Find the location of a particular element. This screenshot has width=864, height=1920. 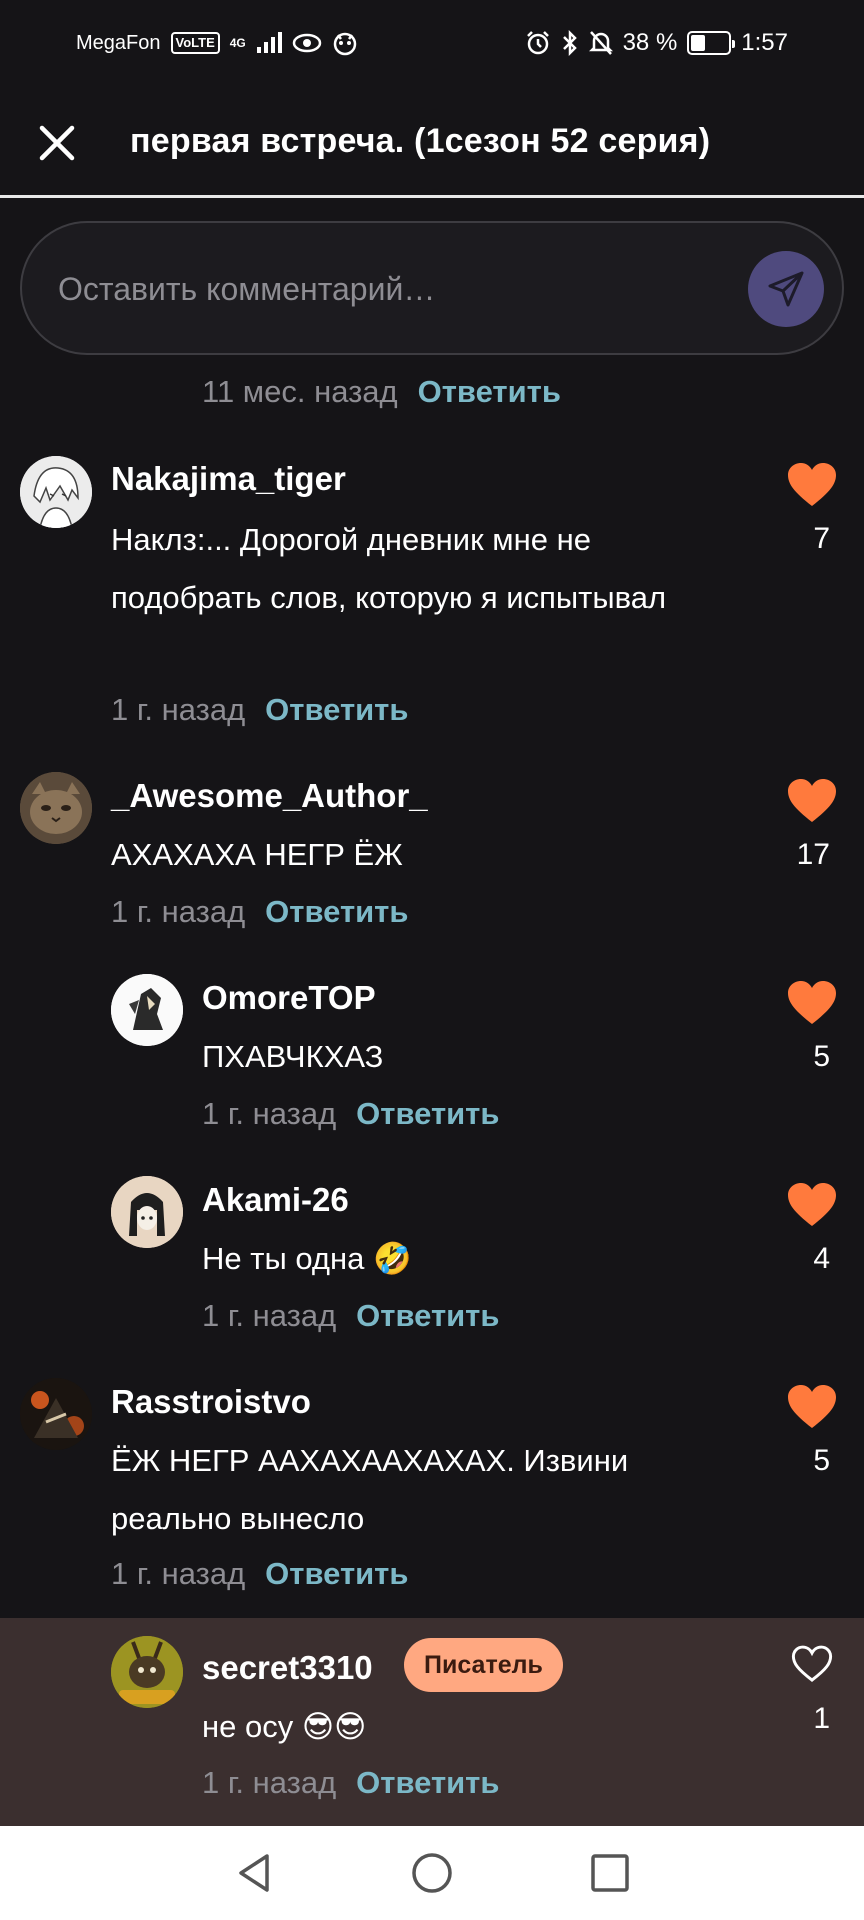

network-label: 4G is located at coordinates (237, 43).